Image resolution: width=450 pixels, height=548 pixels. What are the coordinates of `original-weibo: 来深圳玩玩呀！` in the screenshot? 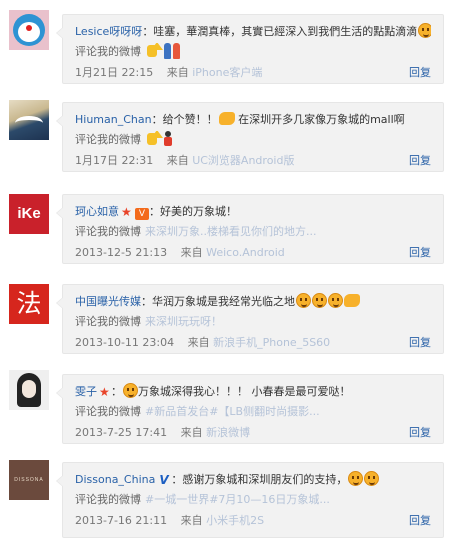 It's located at (183, 321).